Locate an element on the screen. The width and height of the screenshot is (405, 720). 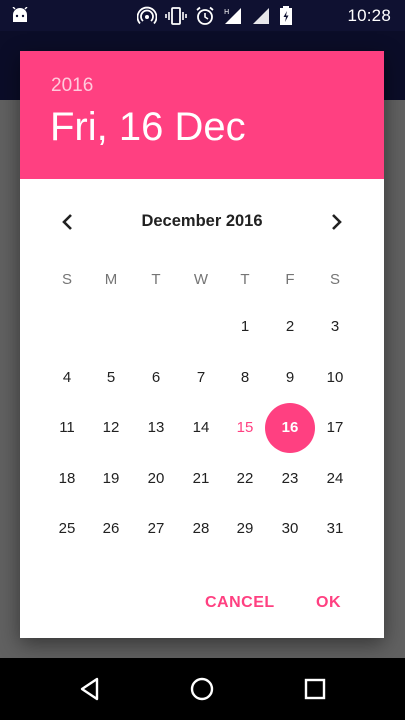
calendar-day: 18 is located at coordinates (67, 479).